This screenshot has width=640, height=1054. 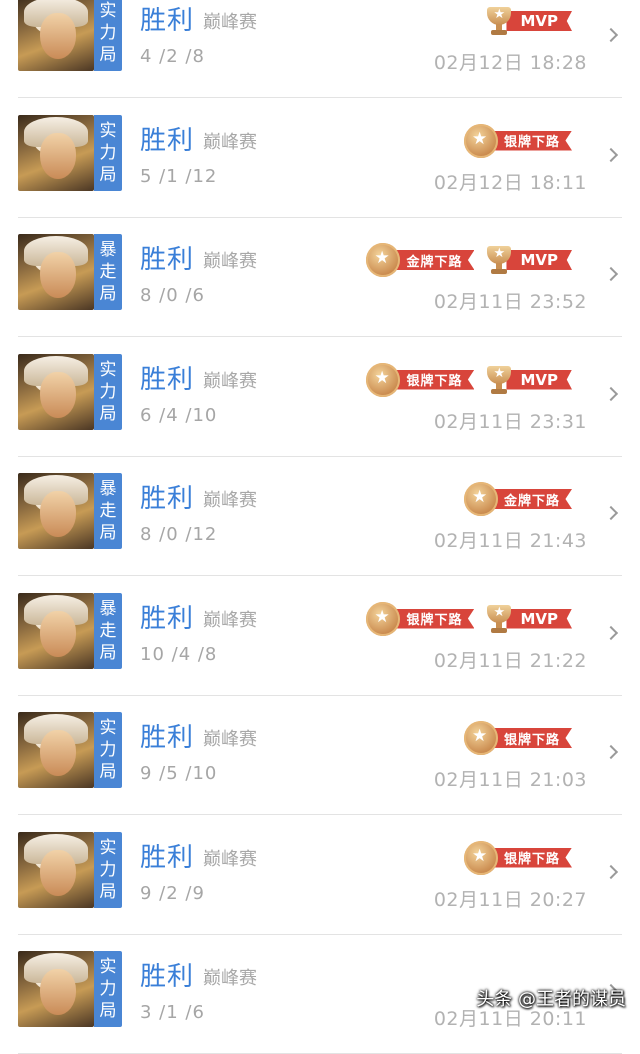 I want to click on match-row: 实 力 局 胜利 巅峰赛 4 /2 /8 ★ MVP 02月12日 18:28, so click(x=320, y=49).